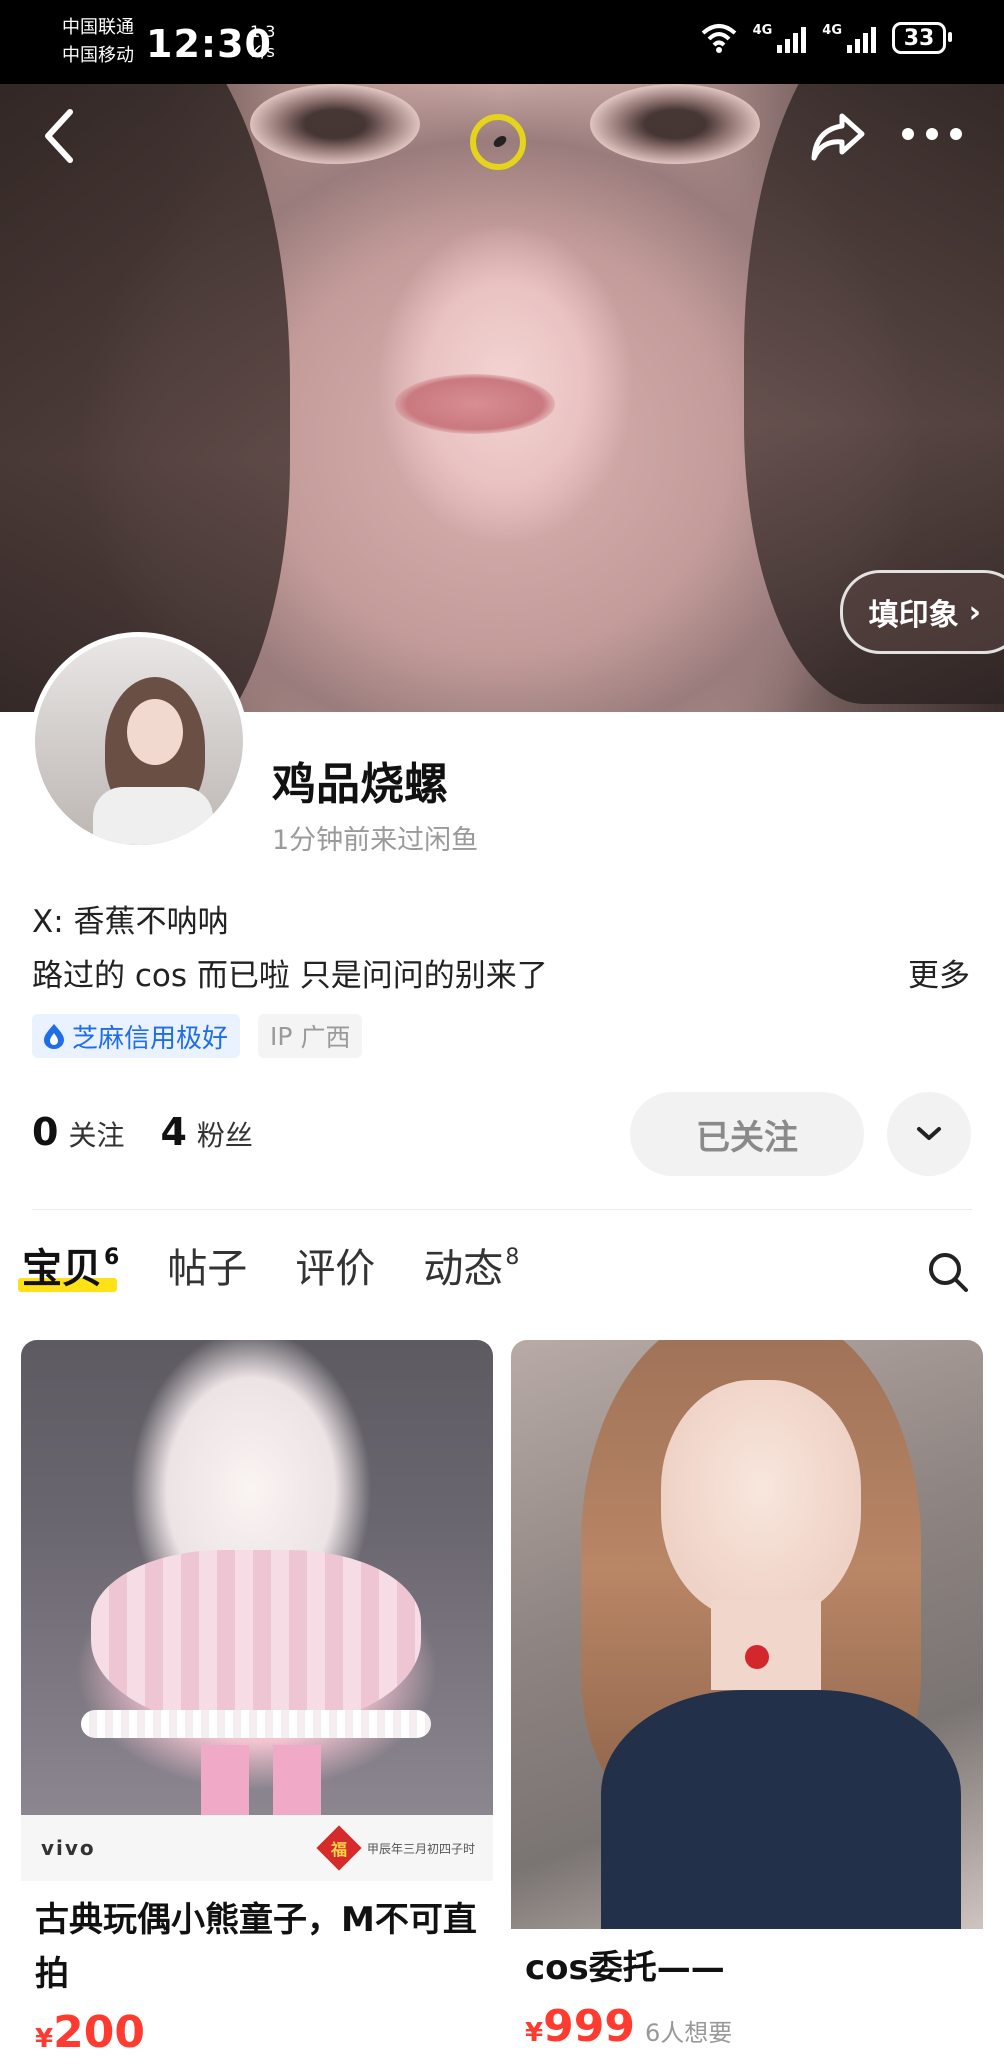  I want to click on credit-badge-label: 芝麻信用极好, so click(150, 1038).